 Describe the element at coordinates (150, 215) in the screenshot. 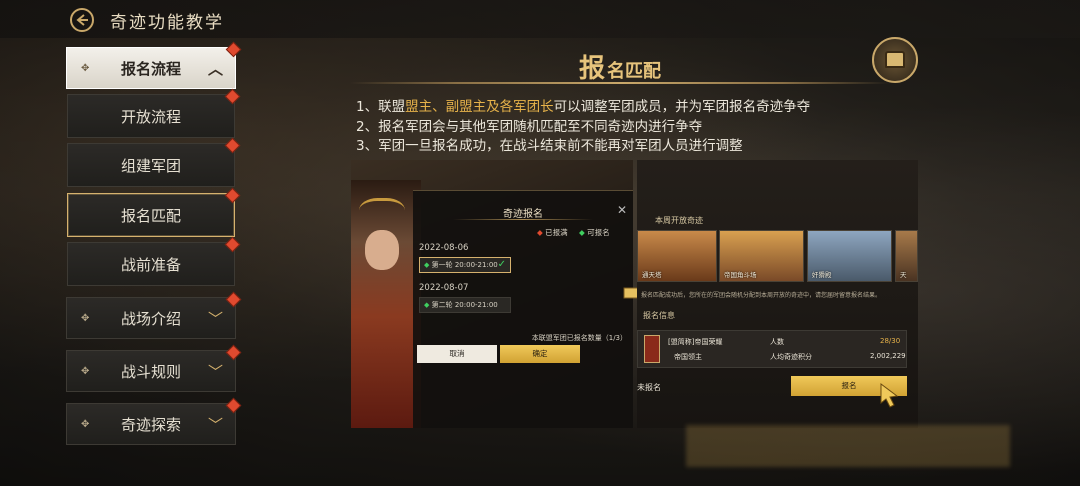

I see `sidebar-item-label: 报名匹配` at that location.